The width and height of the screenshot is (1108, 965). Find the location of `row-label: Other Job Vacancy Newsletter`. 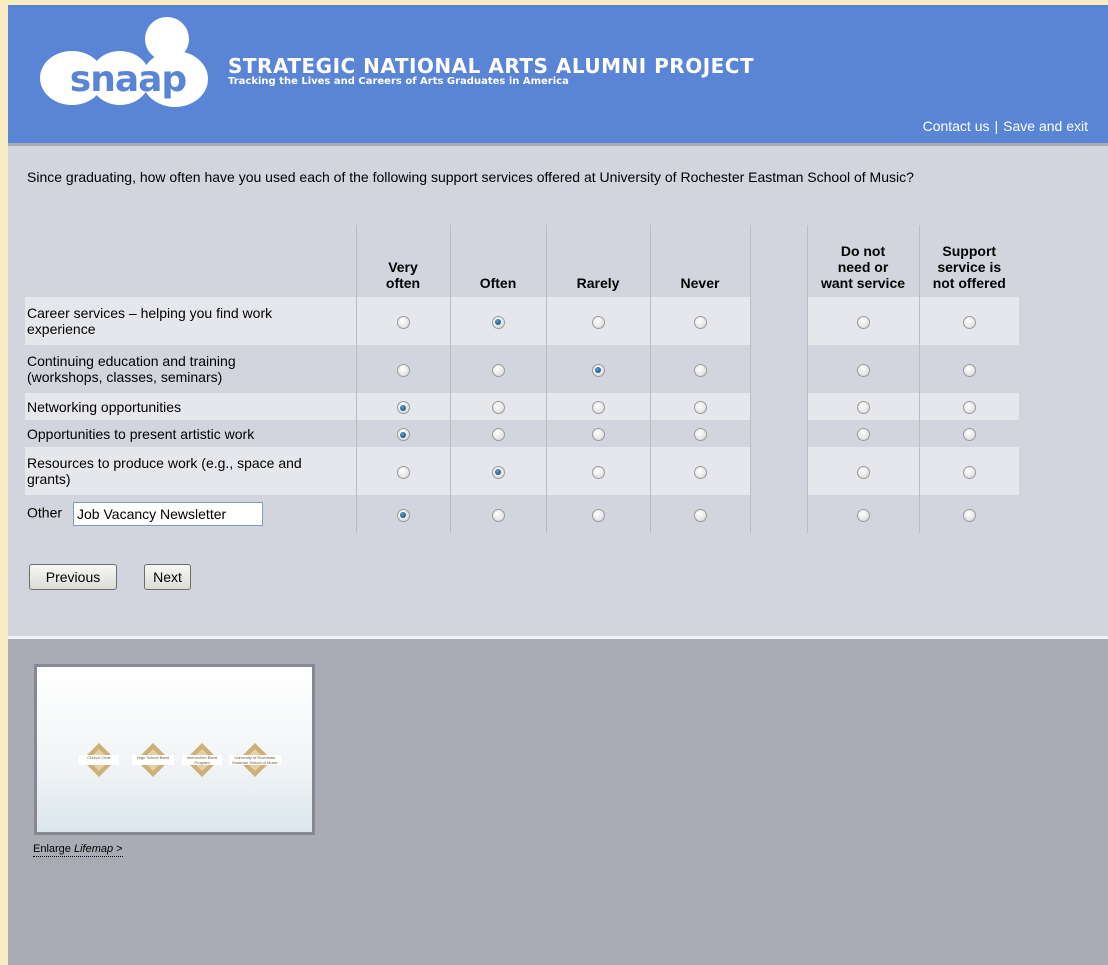

row-label: Other Job Vacancy Newsletter is located at coordinates (190, 514).